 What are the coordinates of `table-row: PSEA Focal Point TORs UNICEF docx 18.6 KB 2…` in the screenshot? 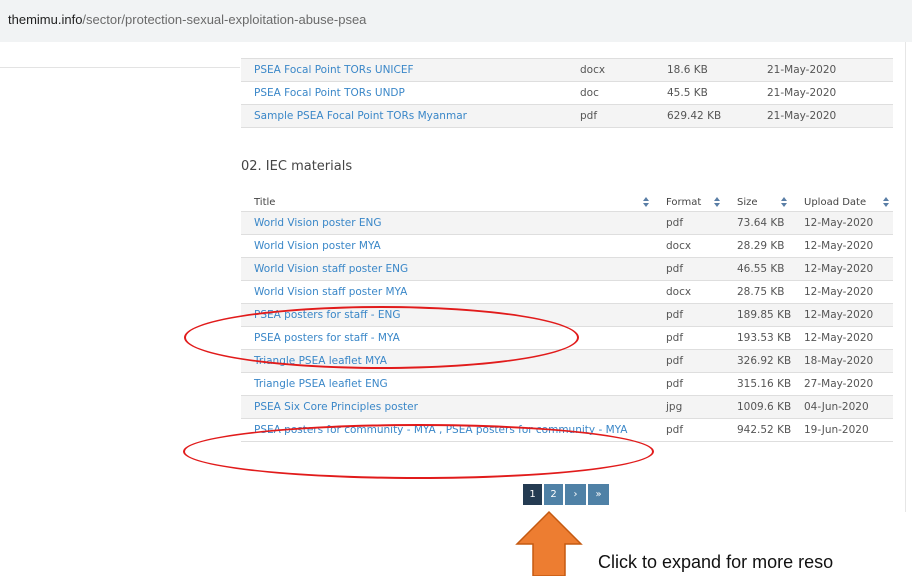 It's located at (567, 70).